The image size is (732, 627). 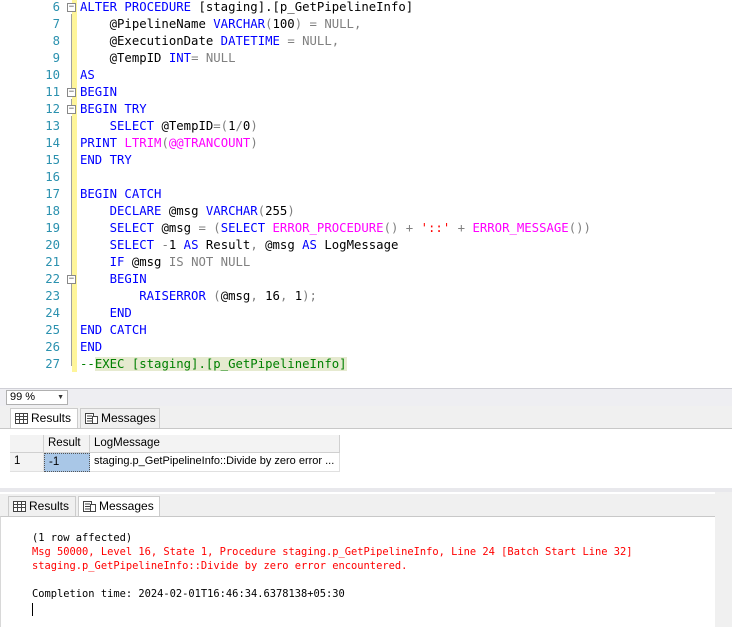 I want to click on code-token: ,, so click(x=254, y=296).